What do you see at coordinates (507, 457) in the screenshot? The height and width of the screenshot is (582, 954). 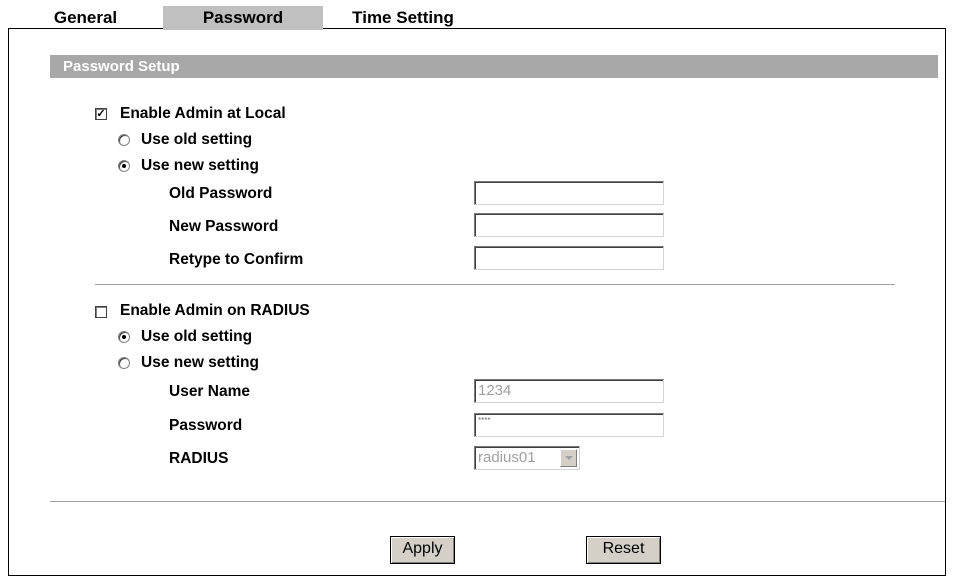 I see `radius-server-value: radius01` at bounding box center [507, 457].